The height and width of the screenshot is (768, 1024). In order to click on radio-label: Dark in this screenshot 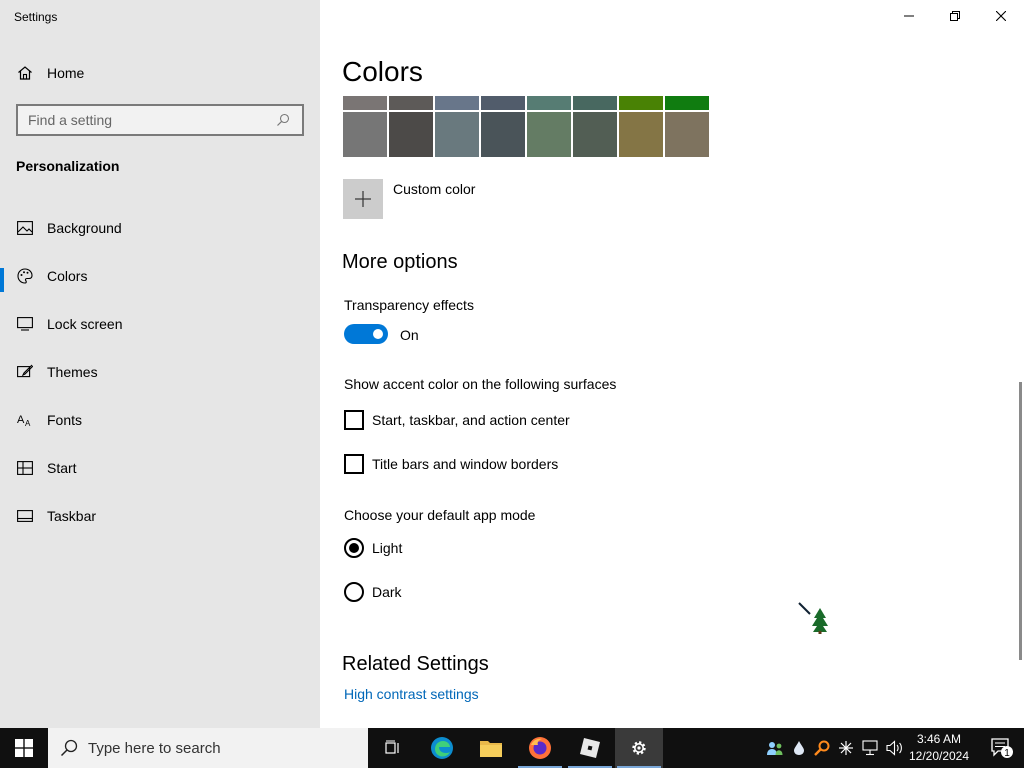, I will do `click(387, 592)`.